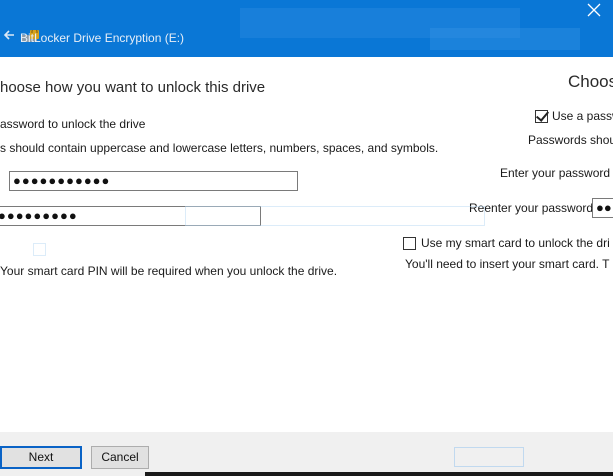 The image size is (613, 476). Describe the element at coordinates (602, 208) in the screenshot. I see `ghost-reenter-field: ●●` at that location.